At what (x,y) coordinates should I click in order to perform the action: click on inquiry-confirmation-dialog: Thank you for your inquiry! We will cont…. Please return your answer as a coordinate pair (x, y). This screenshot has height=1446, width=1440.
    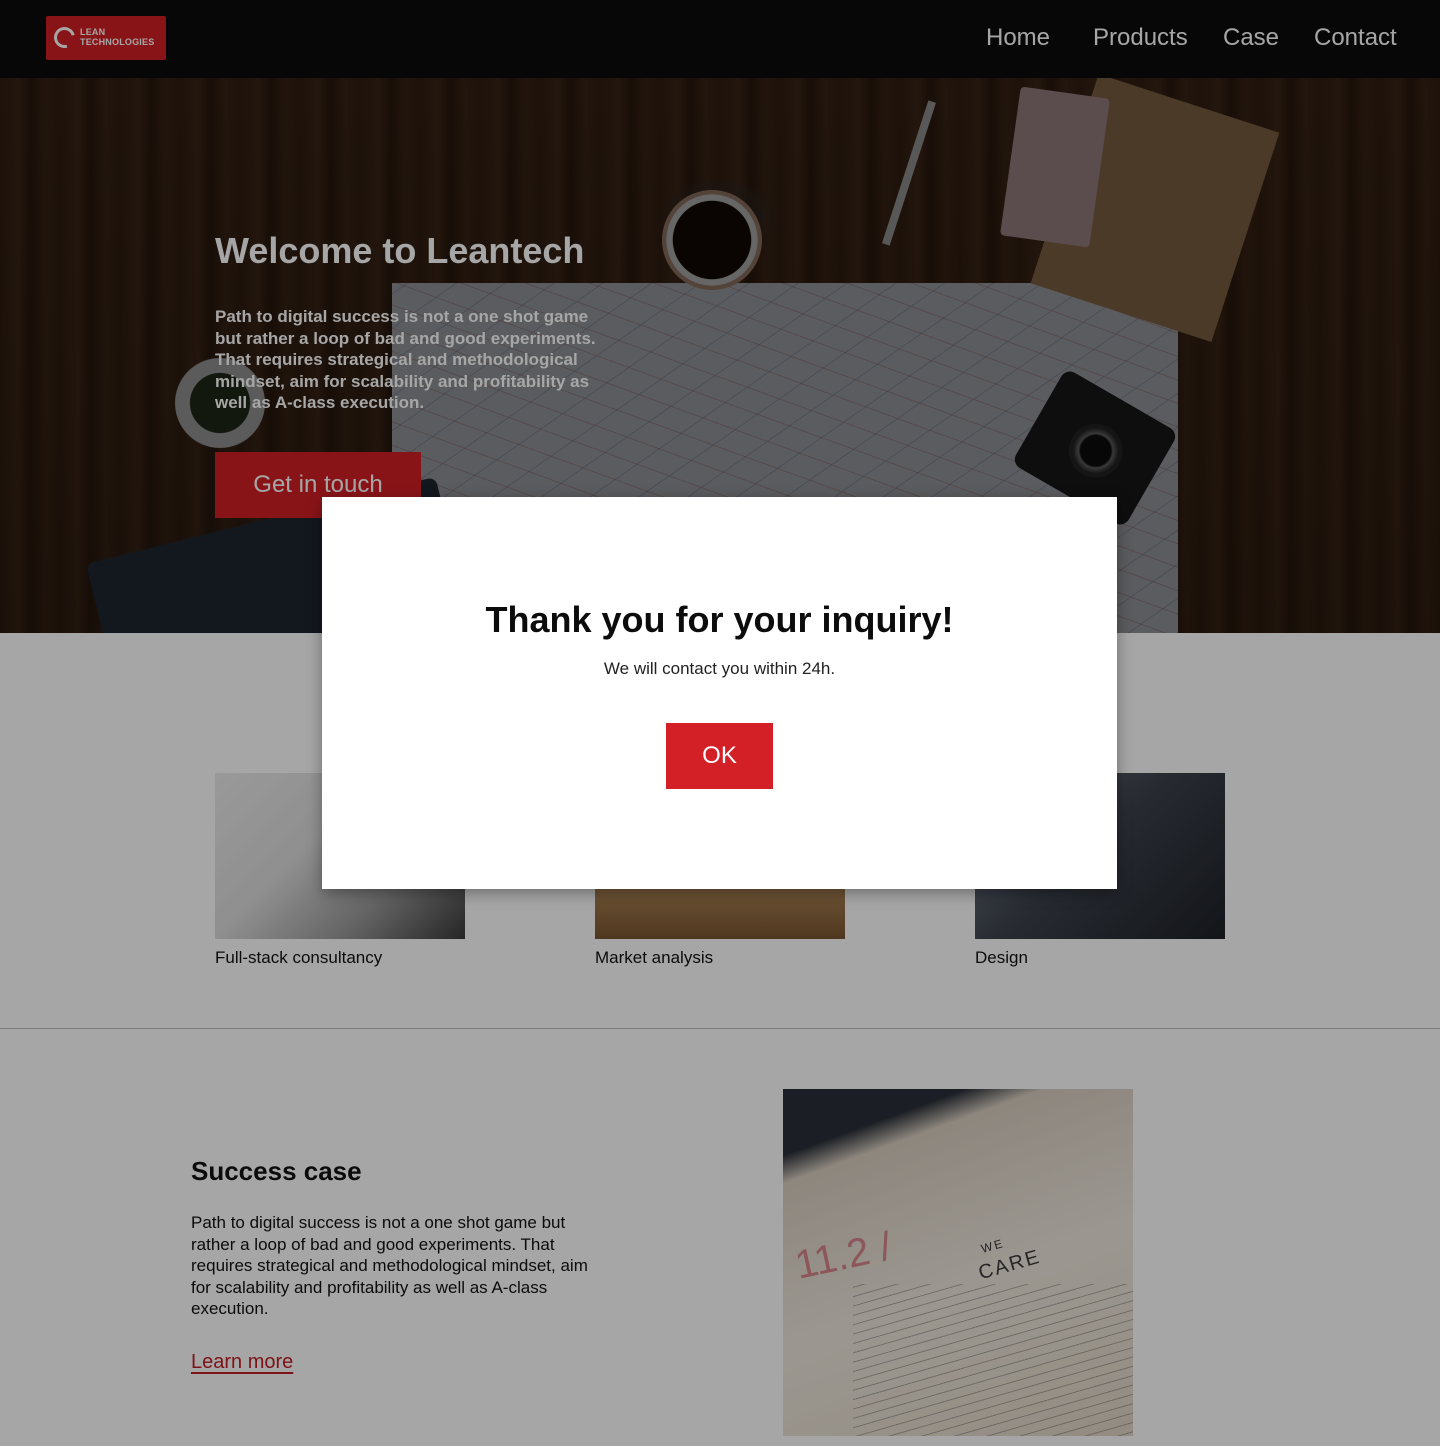
    Looking at the image, I should click on (719, 693).